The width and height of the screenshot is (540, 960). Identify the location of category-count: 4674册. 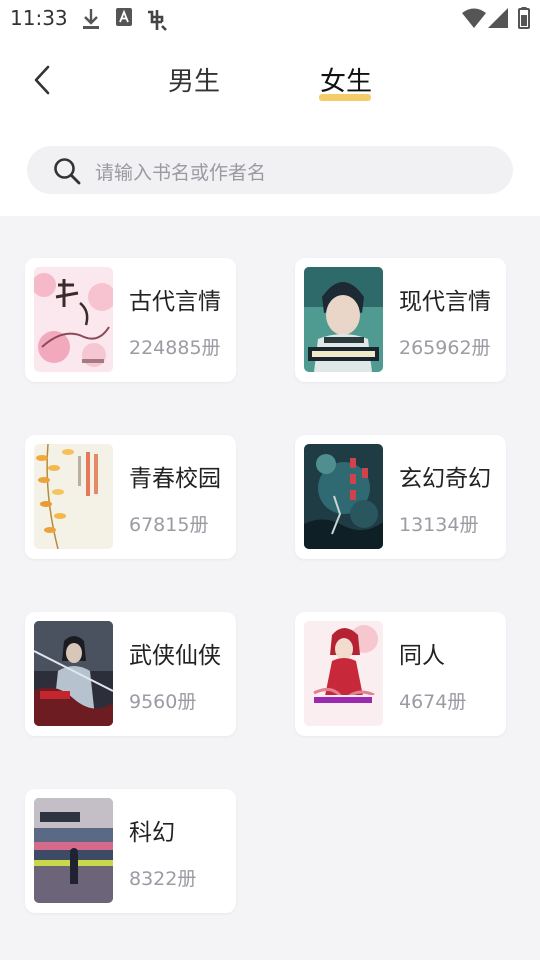
(433, 702).